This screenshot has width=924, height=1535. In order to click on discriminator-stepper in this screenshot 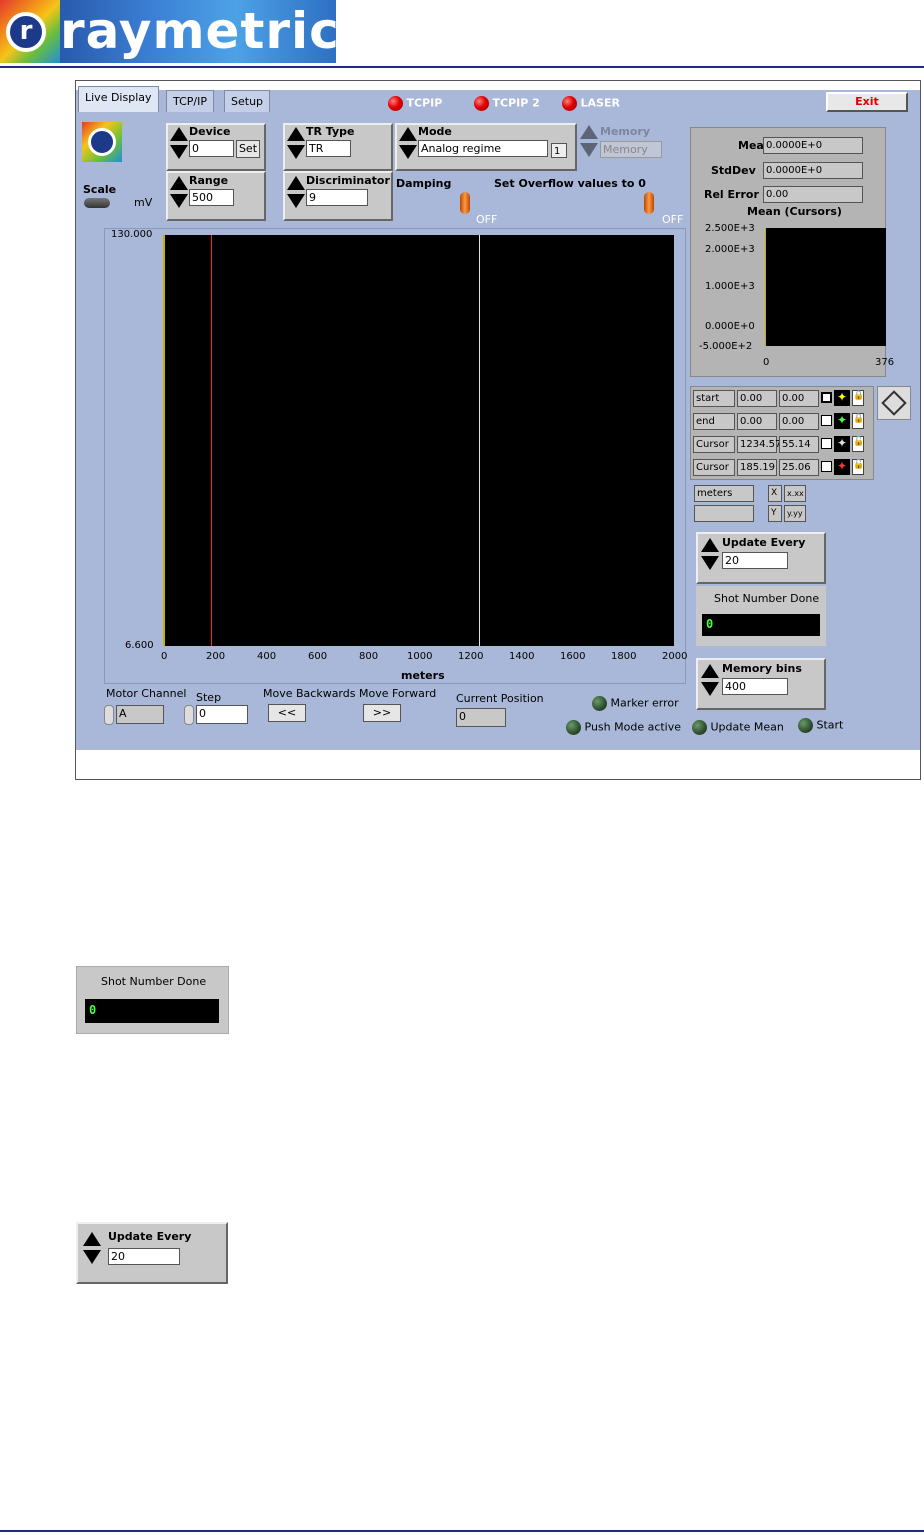, I will do `click(296, 192)`.